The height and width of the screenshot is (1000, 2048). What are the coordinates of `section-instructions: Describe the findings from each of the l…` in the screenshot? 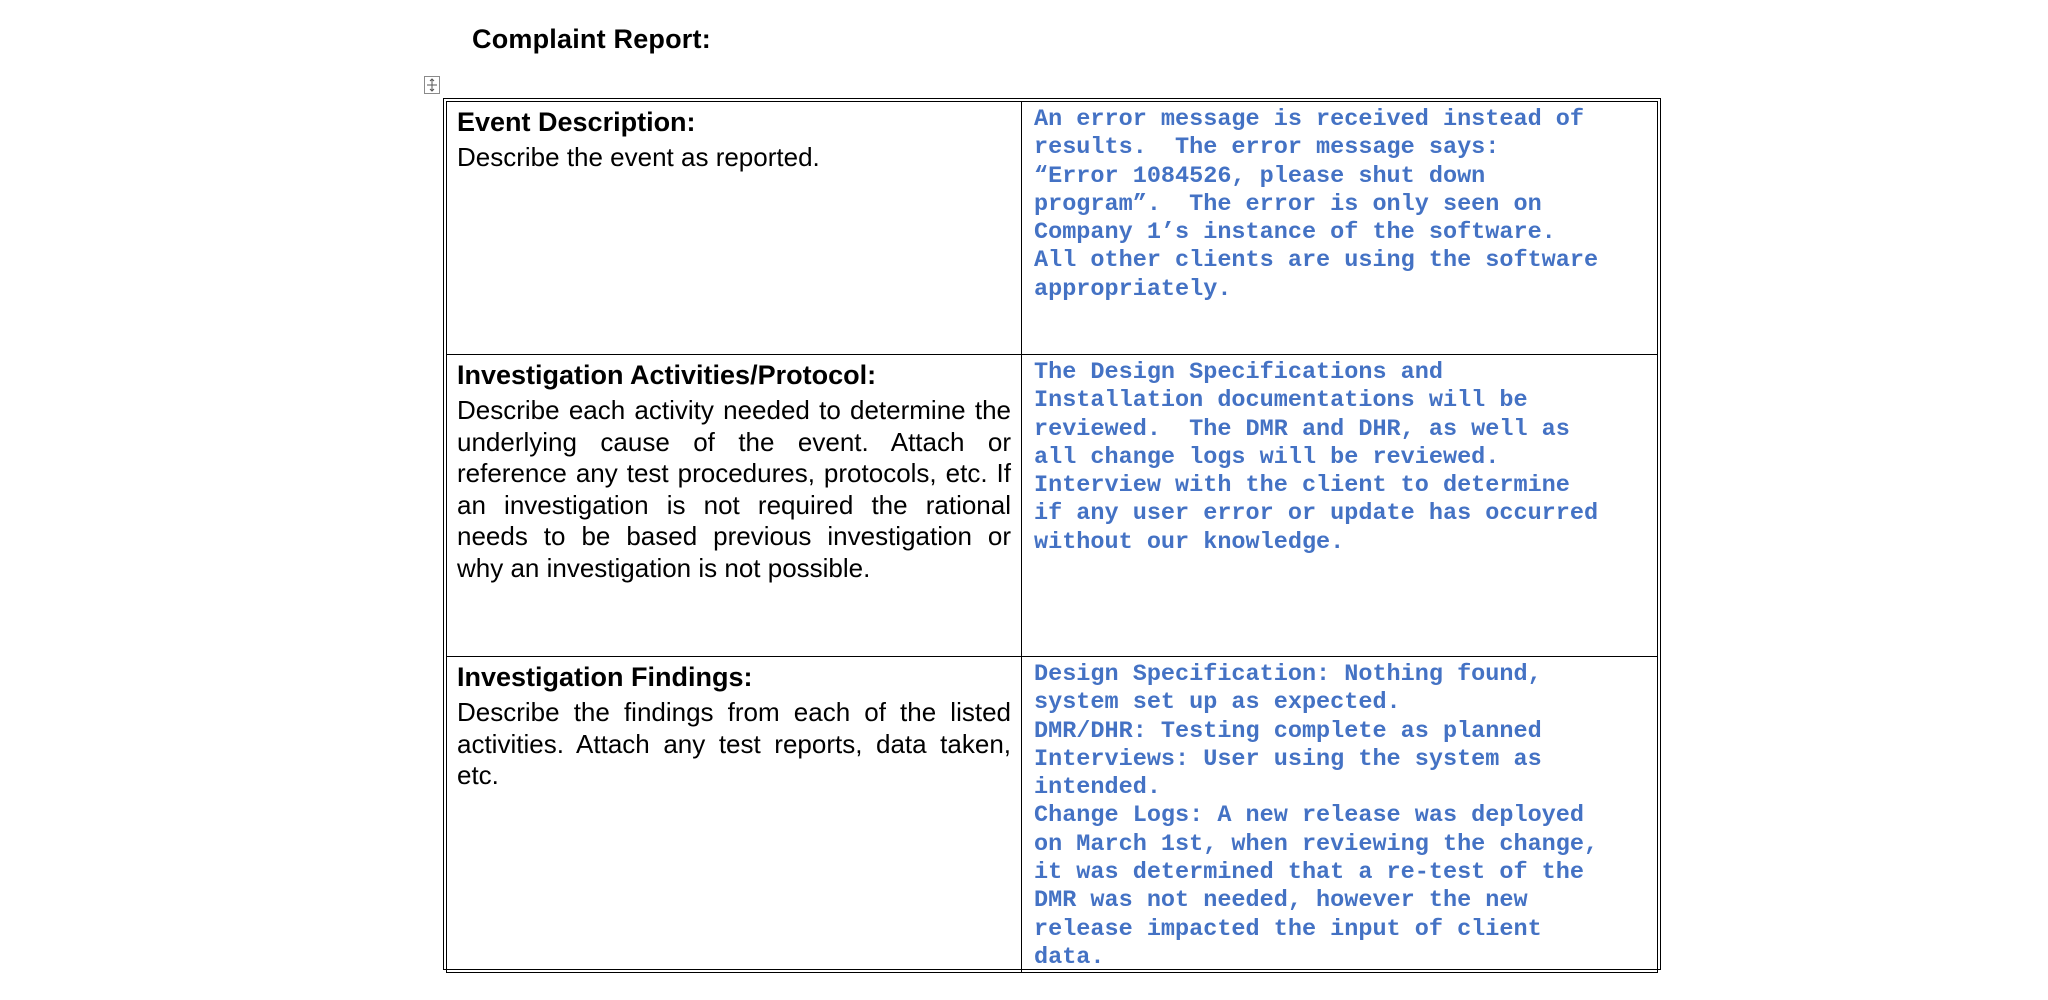 It's located at (734, 743).